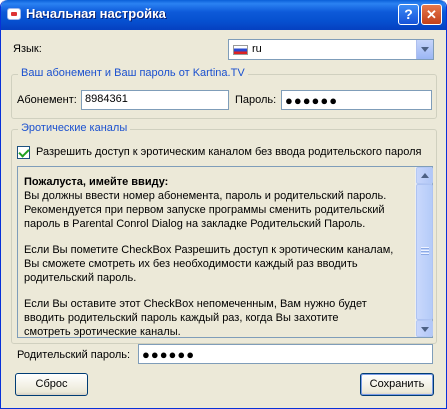  Describe the element at coordinates (397, 384) in the screenshot. I see `save-button: Сохранить` at that location.